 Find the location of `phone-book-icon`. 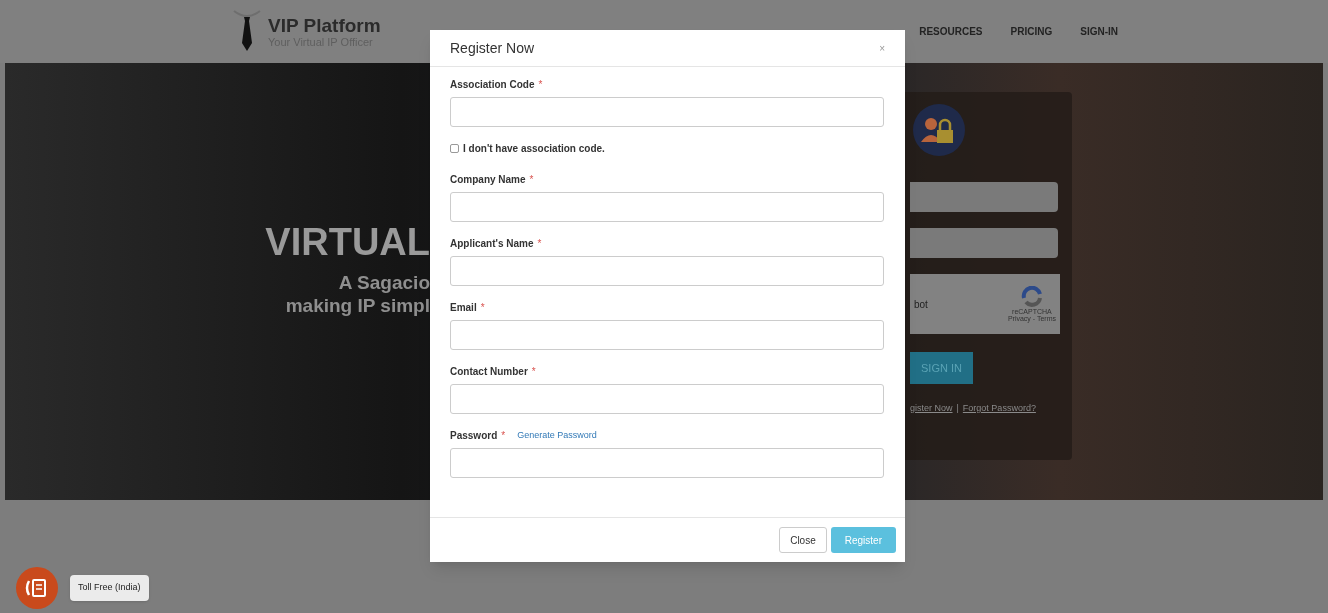

phone-book-icon is located at coordinates (37, 588).